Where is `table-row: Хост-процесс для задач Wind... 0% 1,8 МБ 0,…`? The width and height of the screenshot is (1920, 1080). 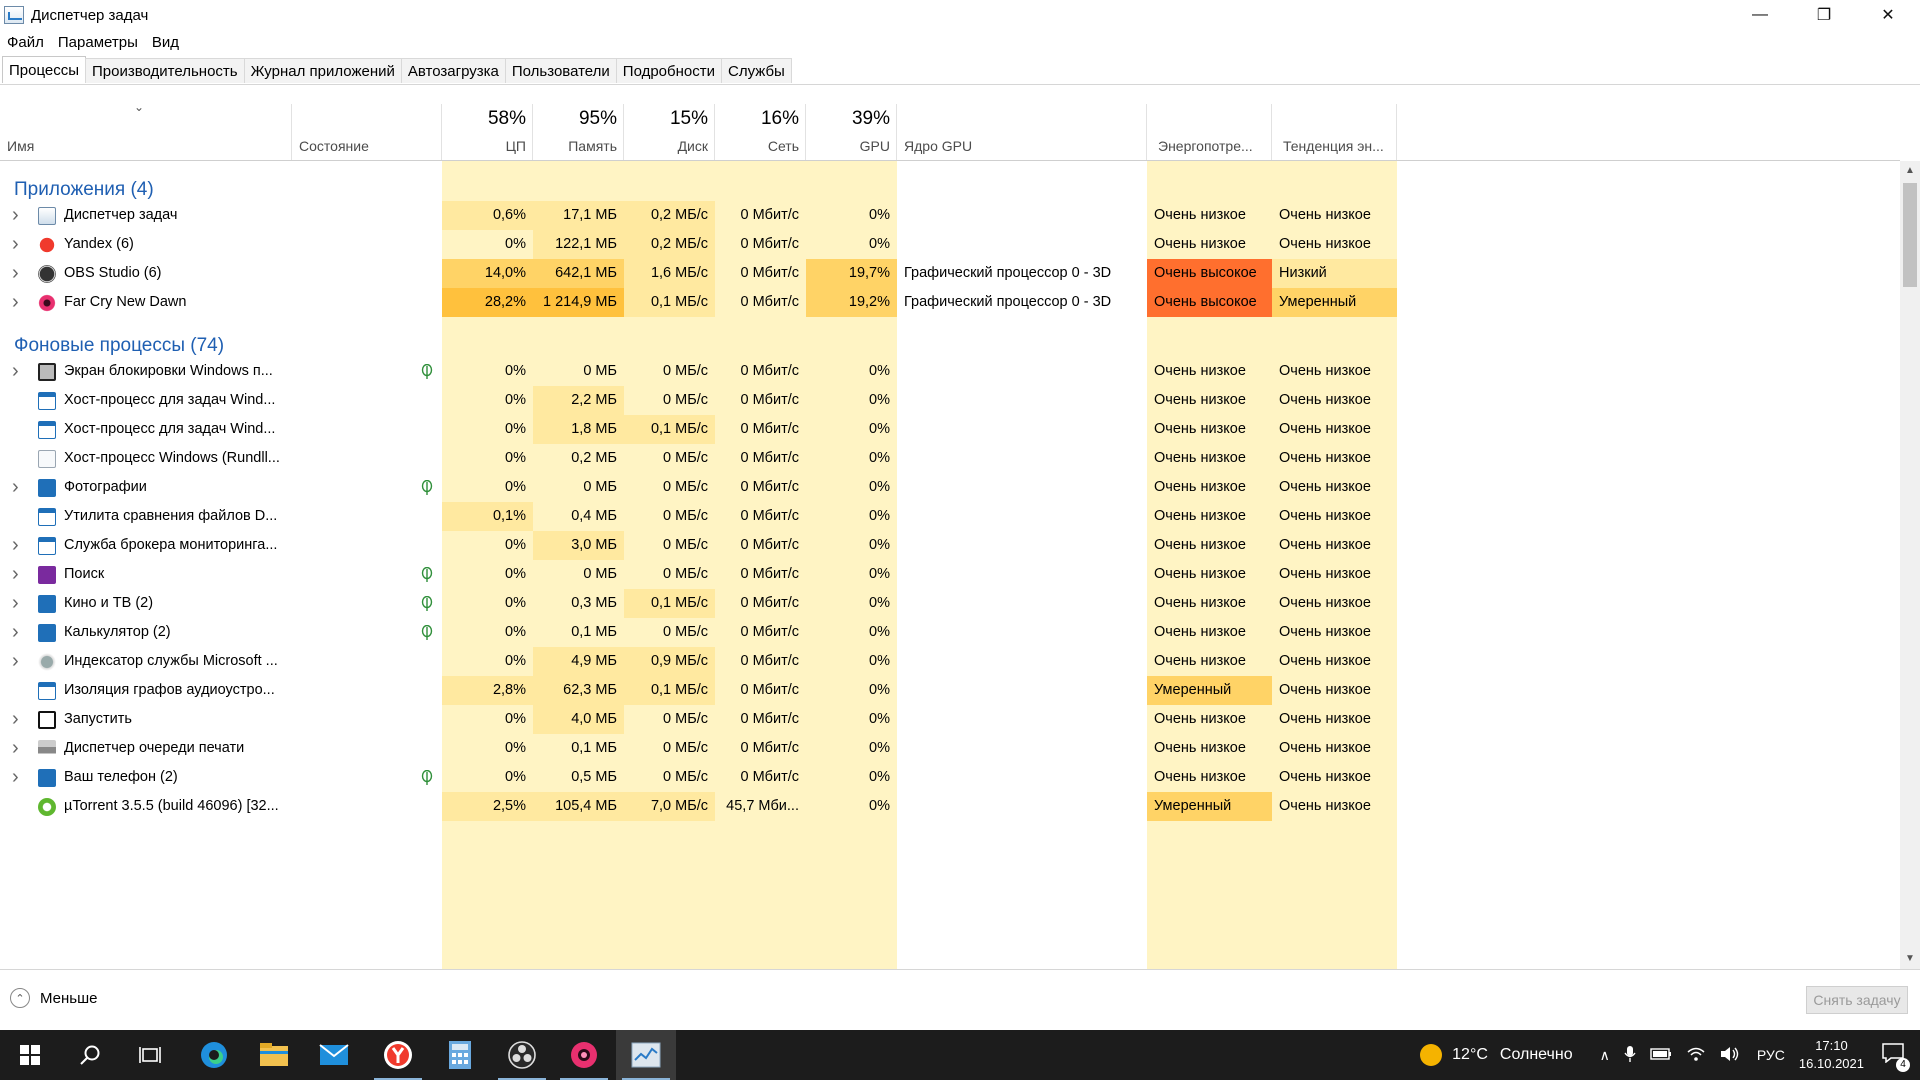 table-row: Хост-процесс для задач Wind... 0% 1,8 МБ 0,… is located at coordinates (700, 429).